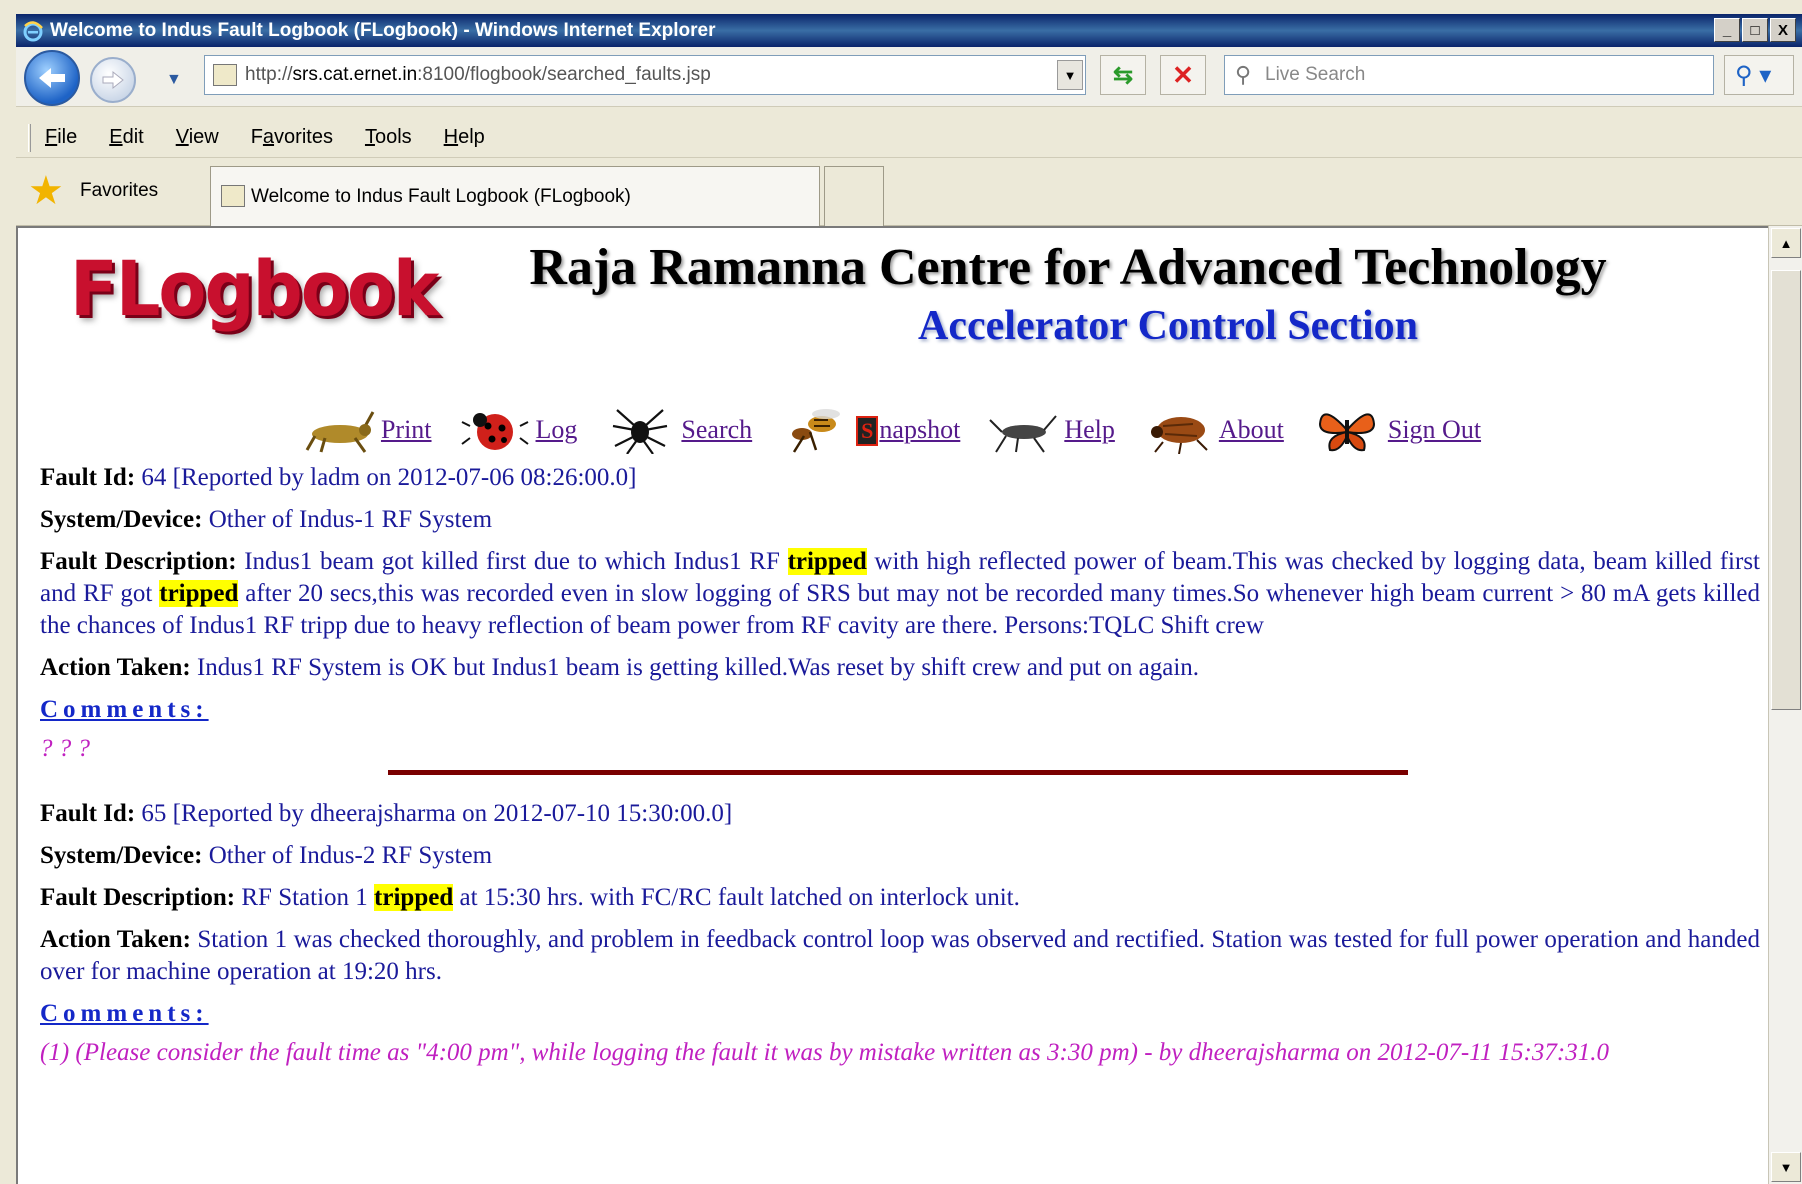 Image resolution: width=1802 pixels, height=1184 pixels. What do you see at coordinates (1783, 30) in the screenshot?
I see `close-button: X` at bounding box center [1783, 30].